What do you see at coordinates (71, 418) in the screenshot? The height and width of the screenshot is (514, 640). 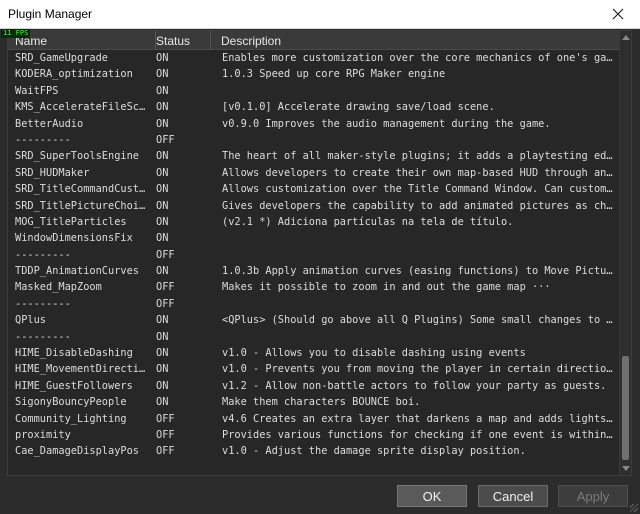 I see `plugin-name: Community_Lighting` at bounding box center [71, 418].